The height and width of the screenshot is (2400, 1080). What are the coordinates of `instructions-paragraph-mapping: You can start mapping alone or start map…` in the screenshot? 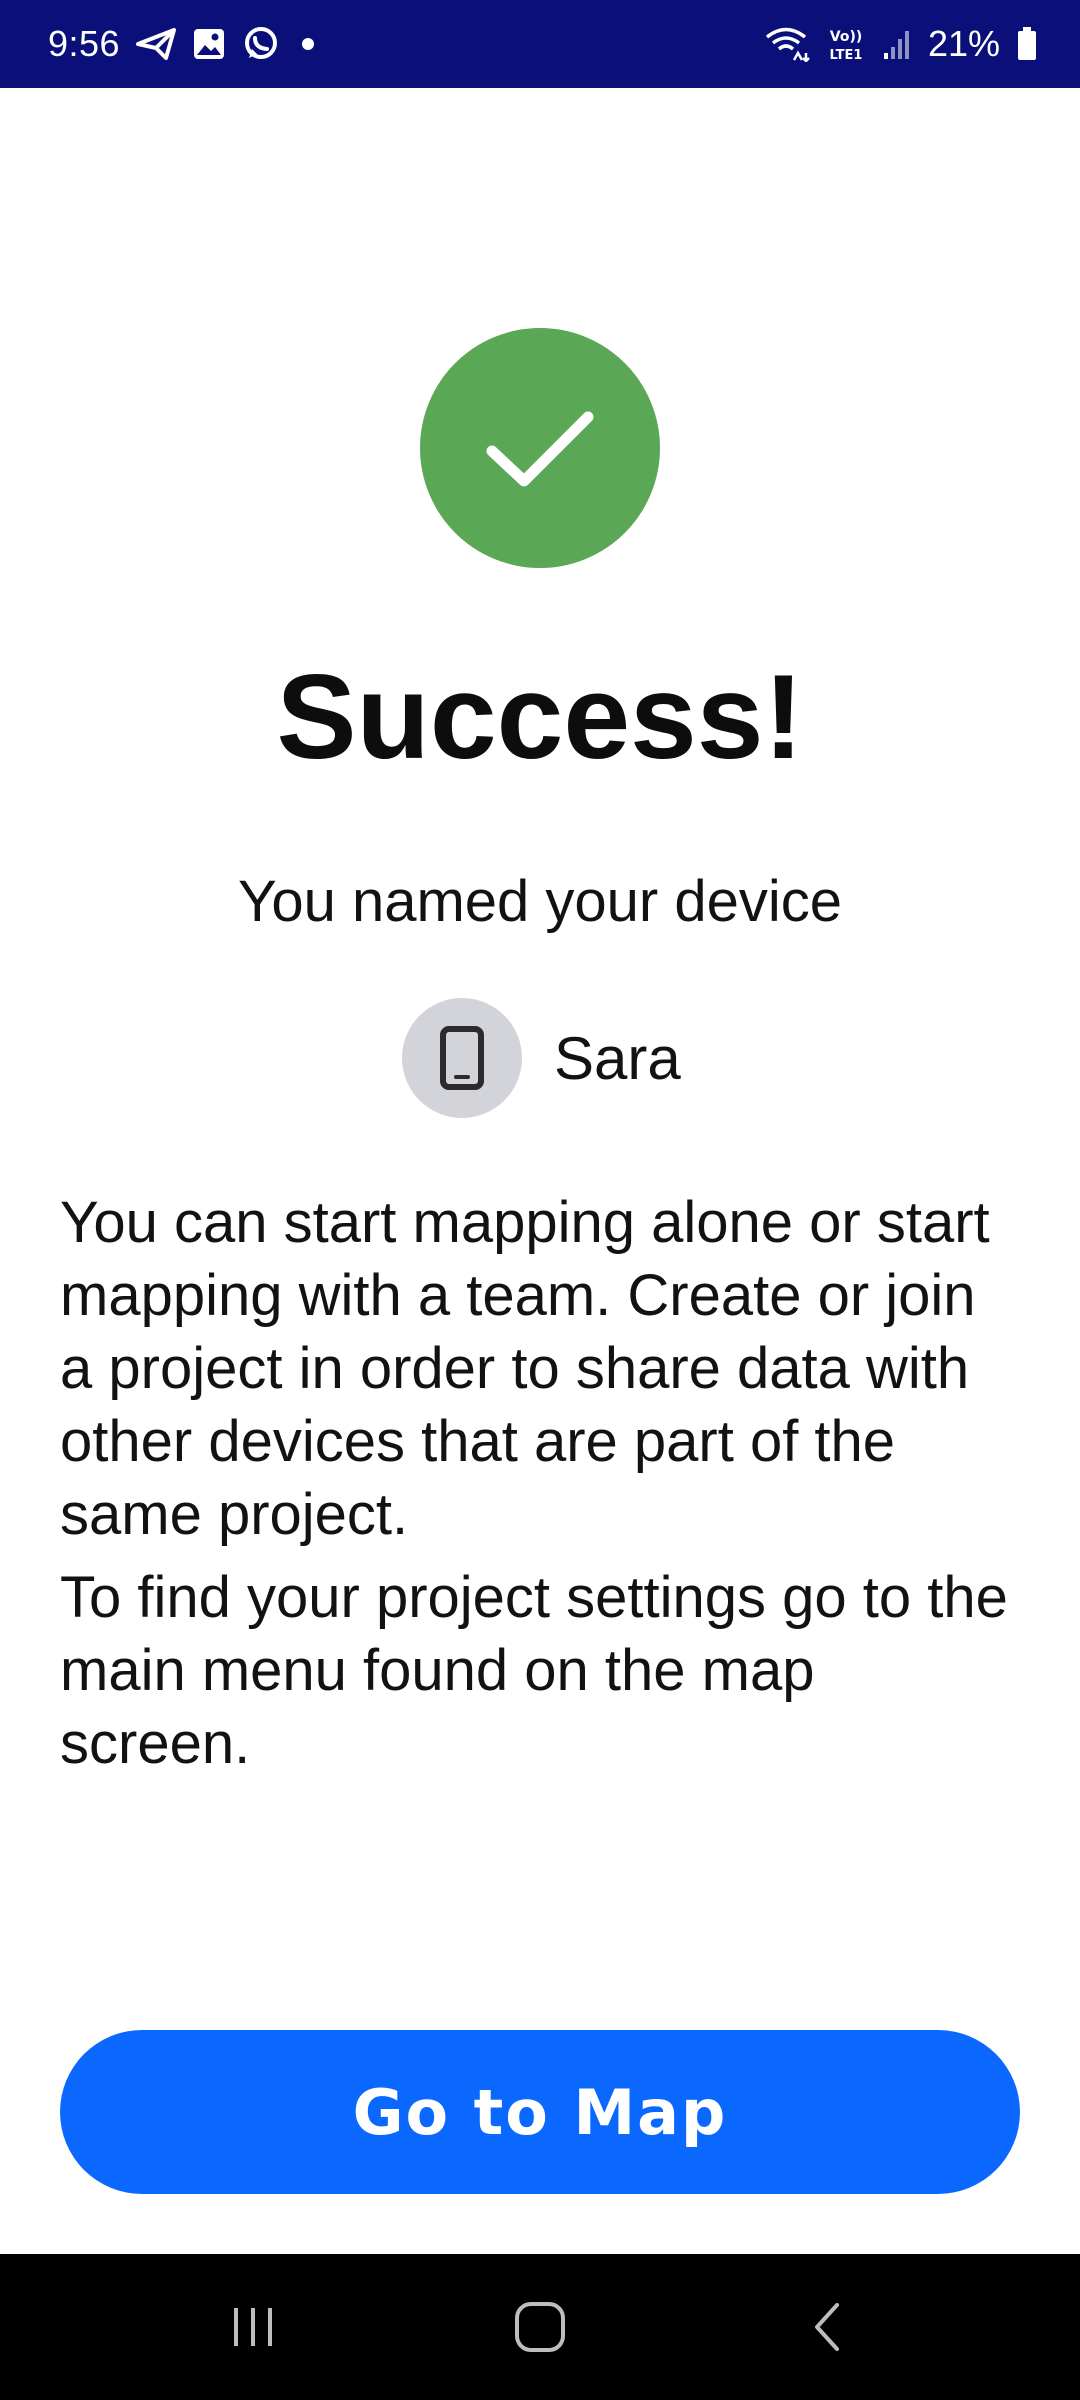 It's located at (525, 1368).